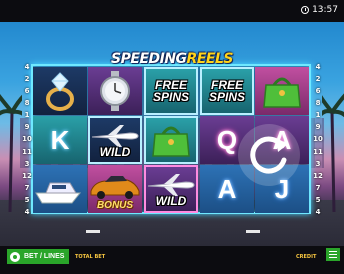 The image size is (344, 274). I want to click on bet-lines-label: BET / LINES, so click(44, 256).